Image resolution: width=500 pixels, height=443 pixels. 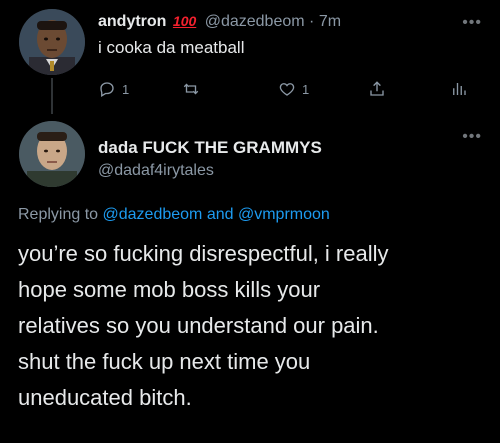 I want to click on like-button: 1, so click(x=293, y=89).